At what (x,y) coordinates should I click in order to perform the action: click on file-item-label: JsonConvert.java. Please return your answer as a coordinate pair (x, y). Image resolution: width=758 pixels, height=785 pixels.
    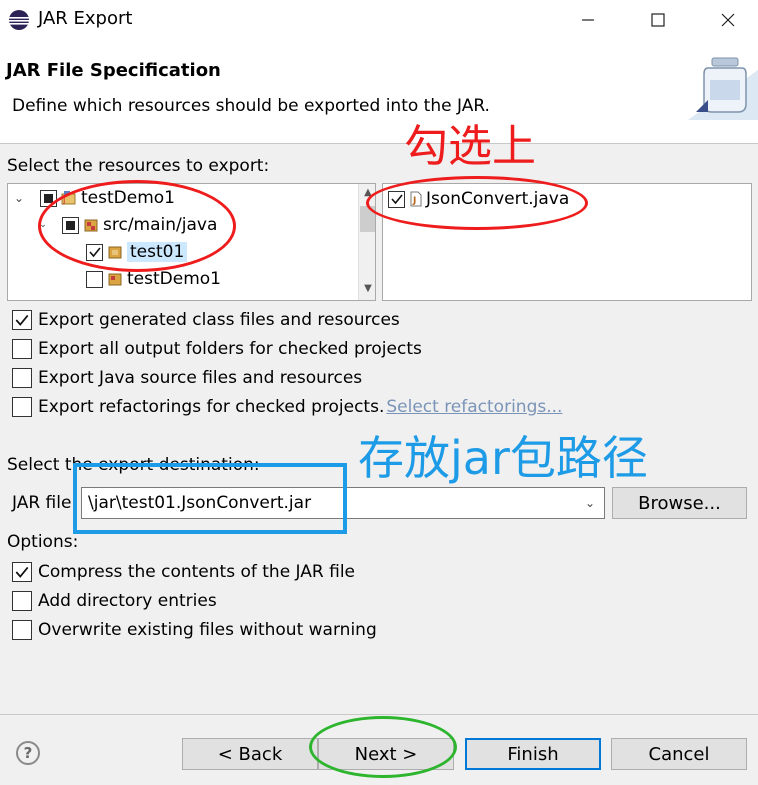
    Looking at the image, I should click on (498, 199).